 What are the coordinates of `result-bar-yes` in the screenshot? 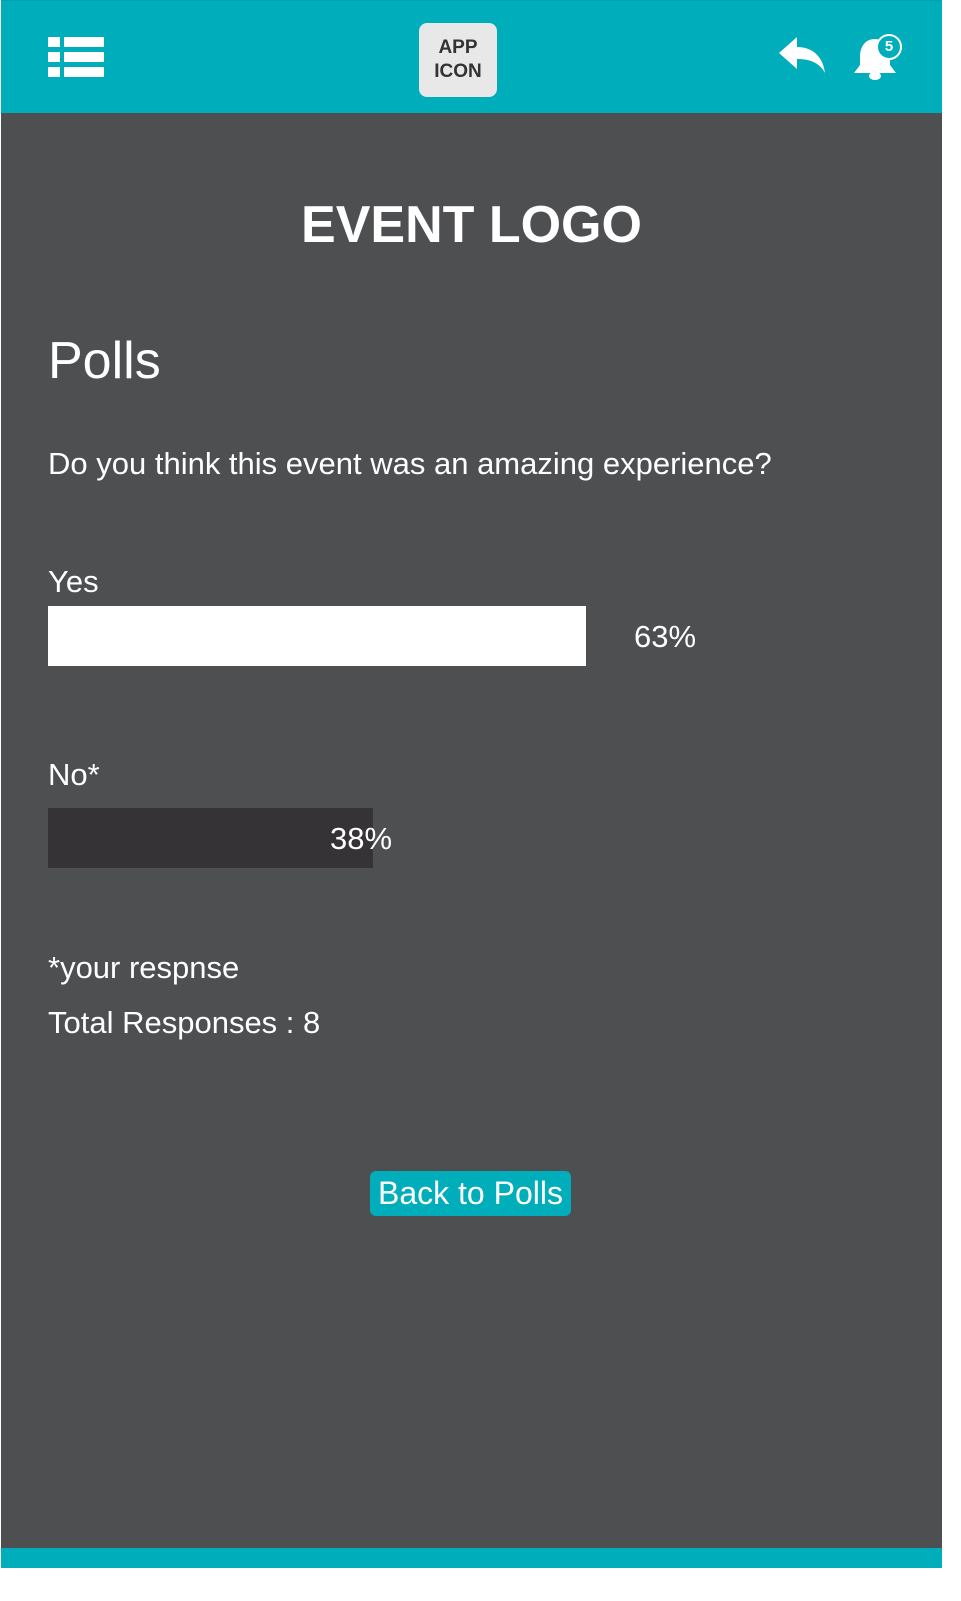 It's located at (475, 636).